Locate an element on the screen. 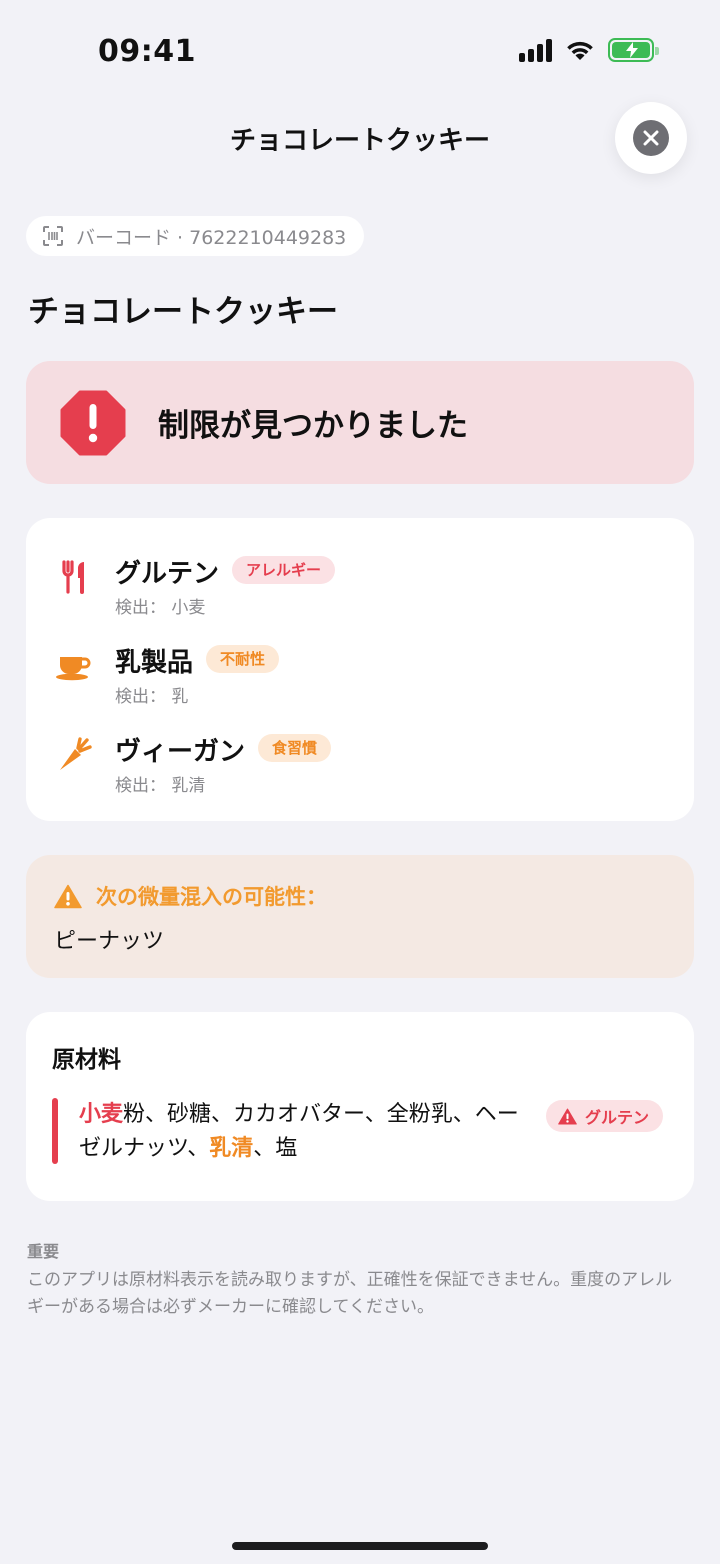  status-icons is located at coordinates (589, 50).